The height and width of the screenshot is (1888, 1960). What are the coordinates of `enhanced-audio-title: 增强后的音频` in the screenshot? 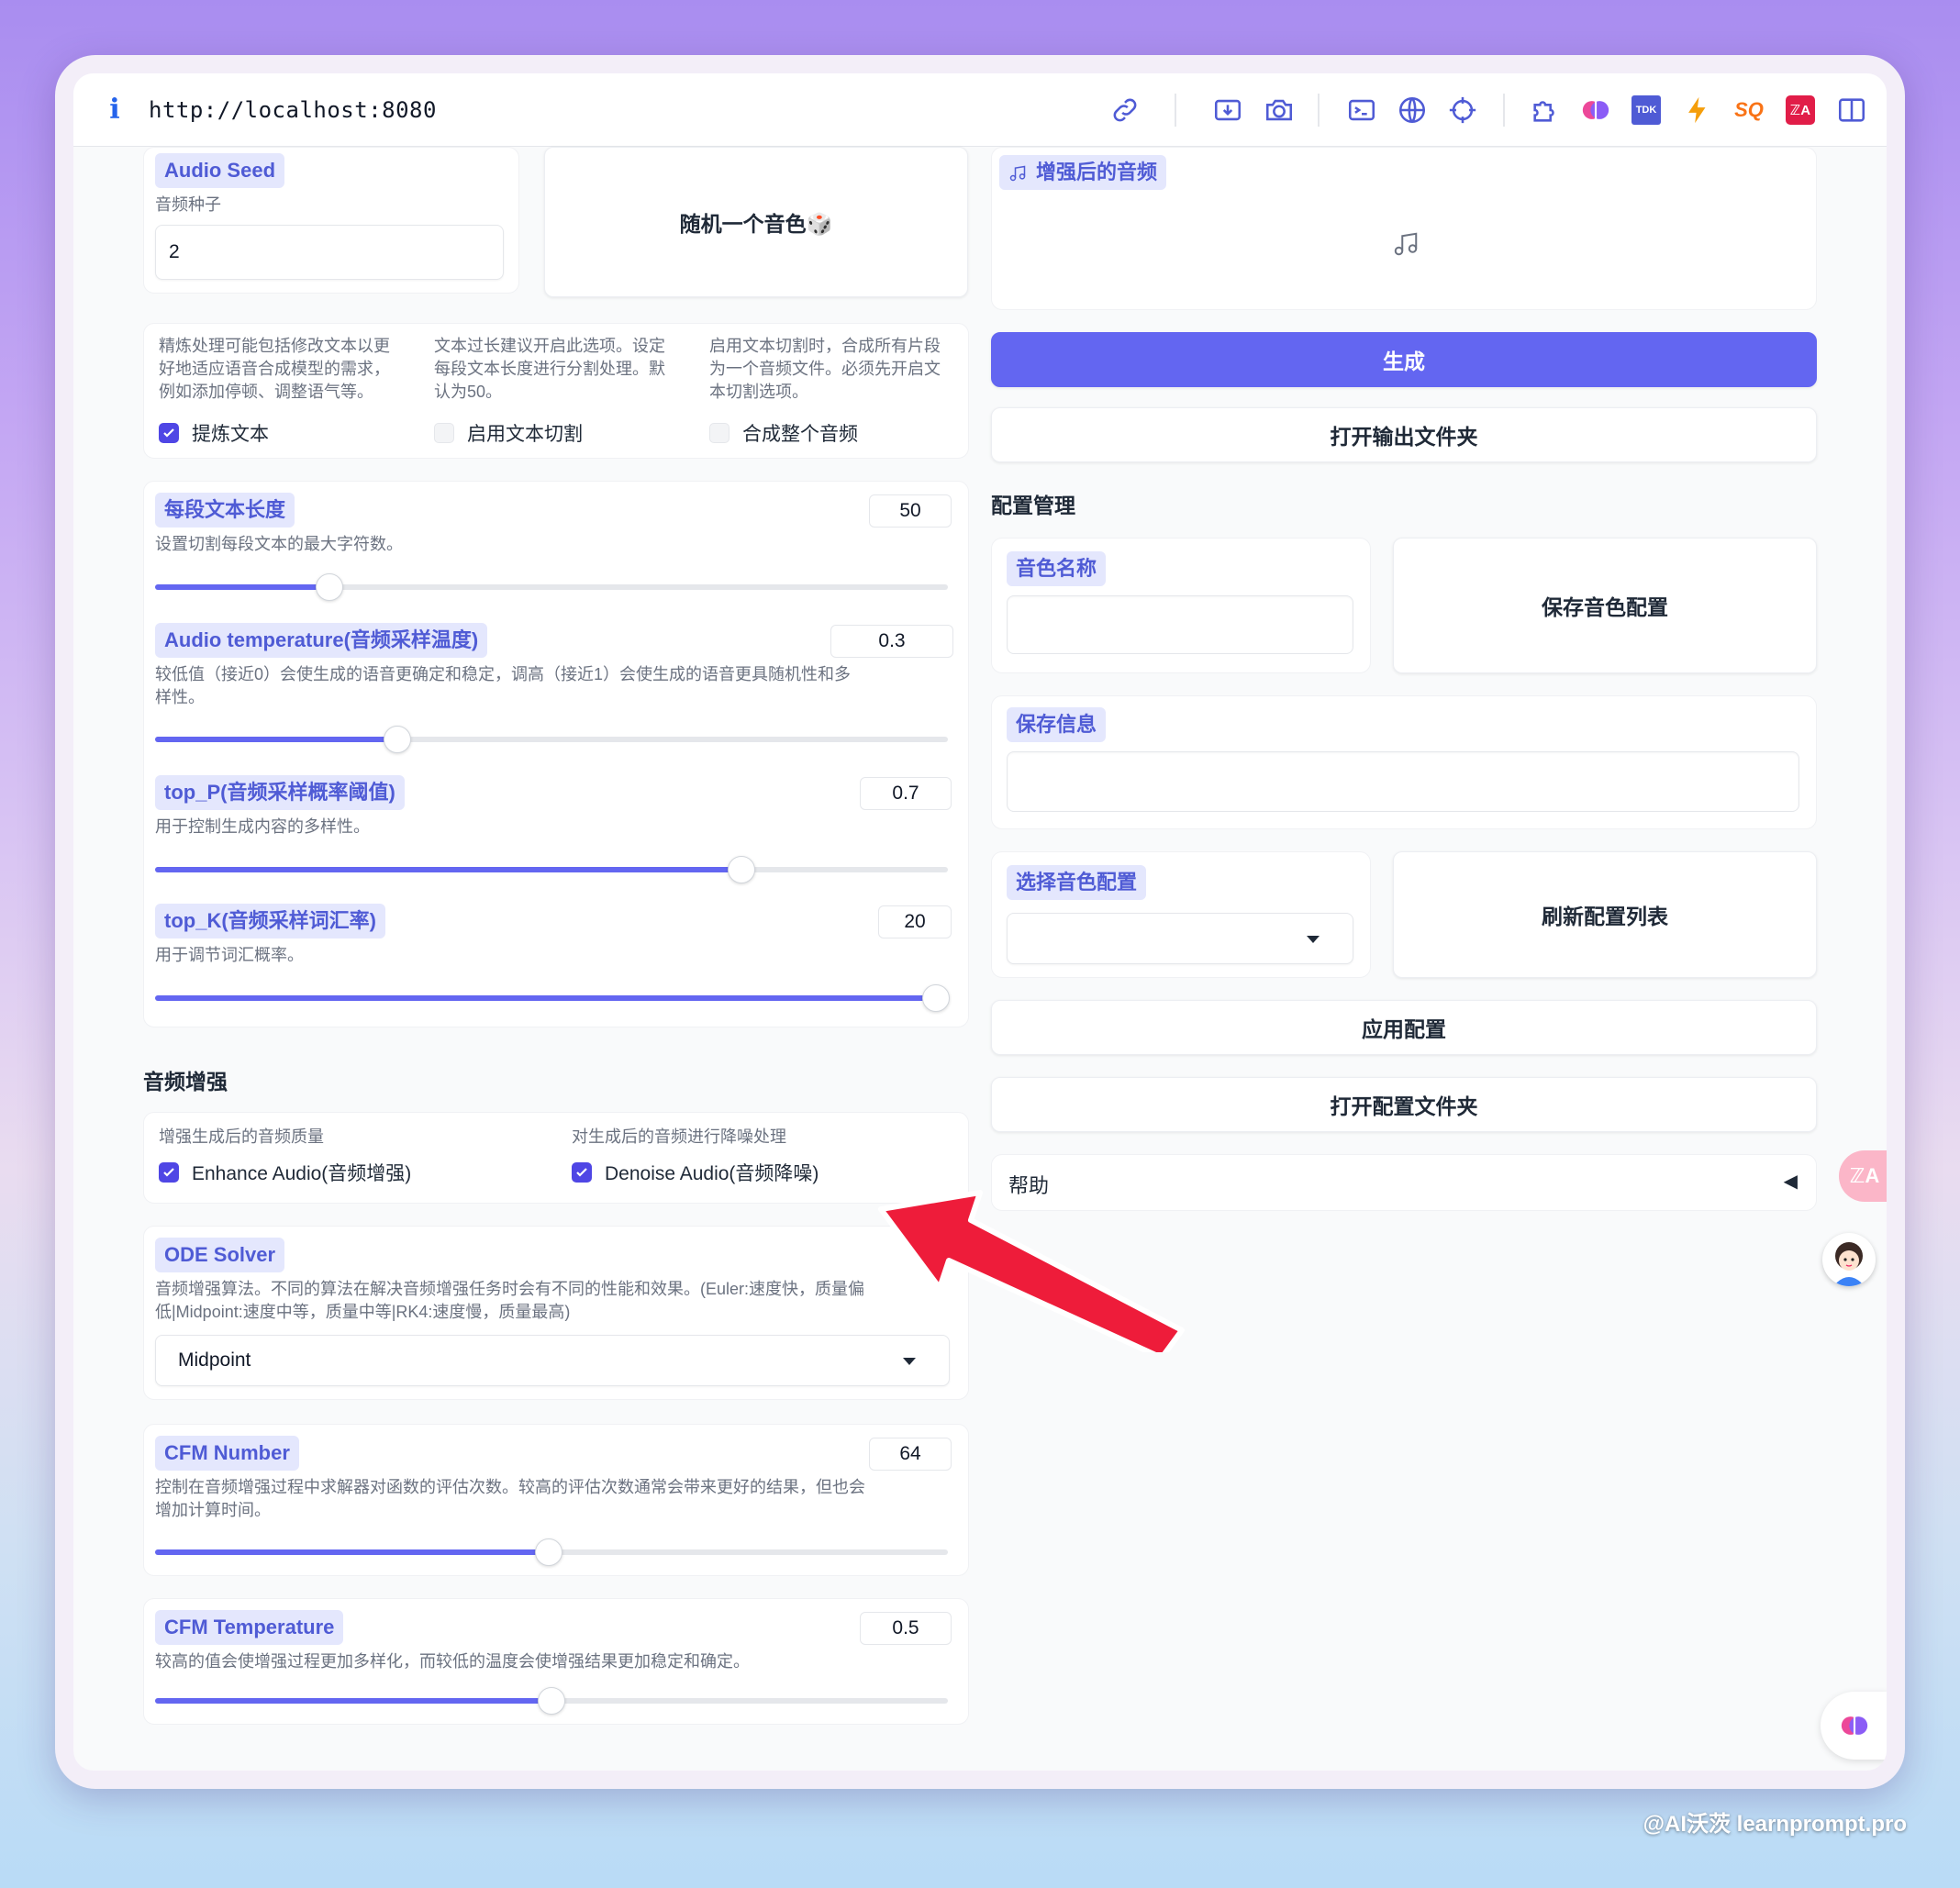 It's located at (1097, 172).